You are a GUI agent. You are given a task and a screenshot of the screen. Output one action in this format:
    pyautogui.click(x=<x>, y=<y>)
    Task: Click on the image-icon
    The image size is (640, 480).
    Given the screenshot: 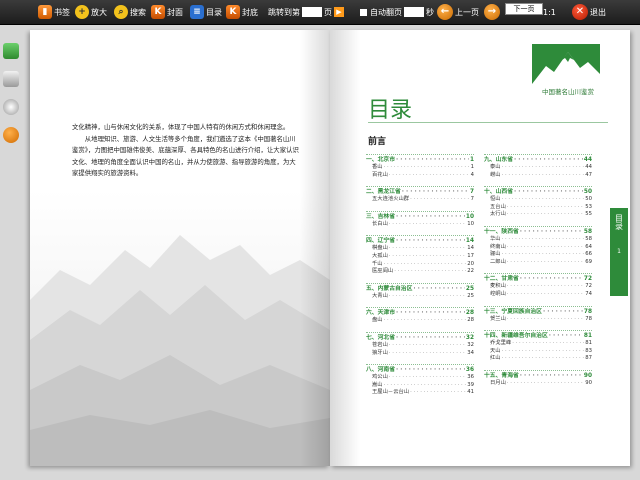 What is the action you would take?
    pyautogui.click(x=11, y=79)
    